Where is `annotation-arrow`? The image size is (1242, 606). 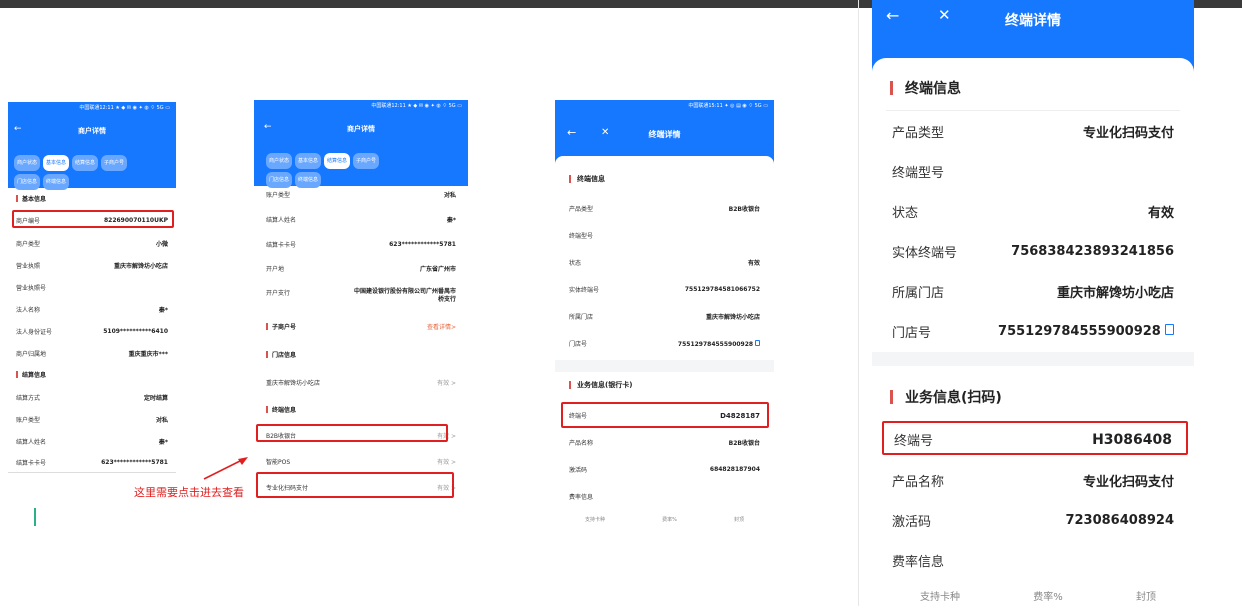
annotation-arrow is located at coordinates (225, 468).